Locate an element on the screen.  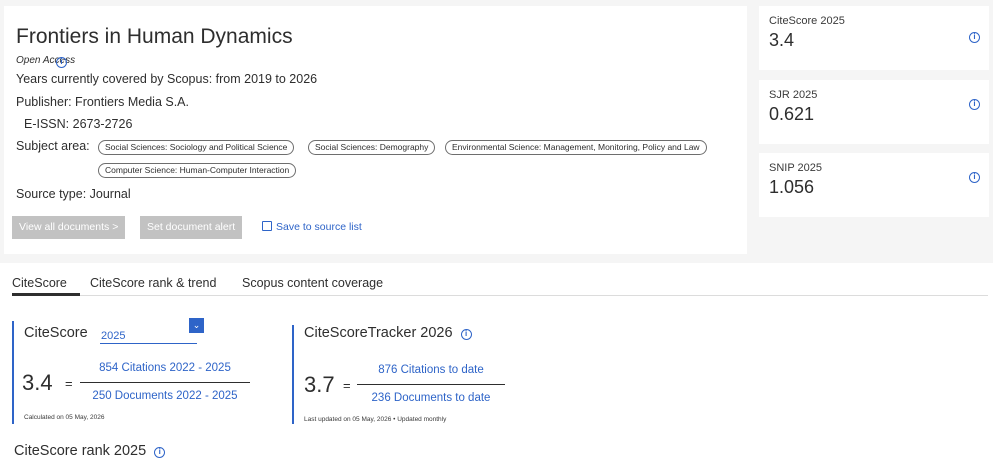
rank-title-text: CiteScore rank 2025 is located at coordinates (80, 451).